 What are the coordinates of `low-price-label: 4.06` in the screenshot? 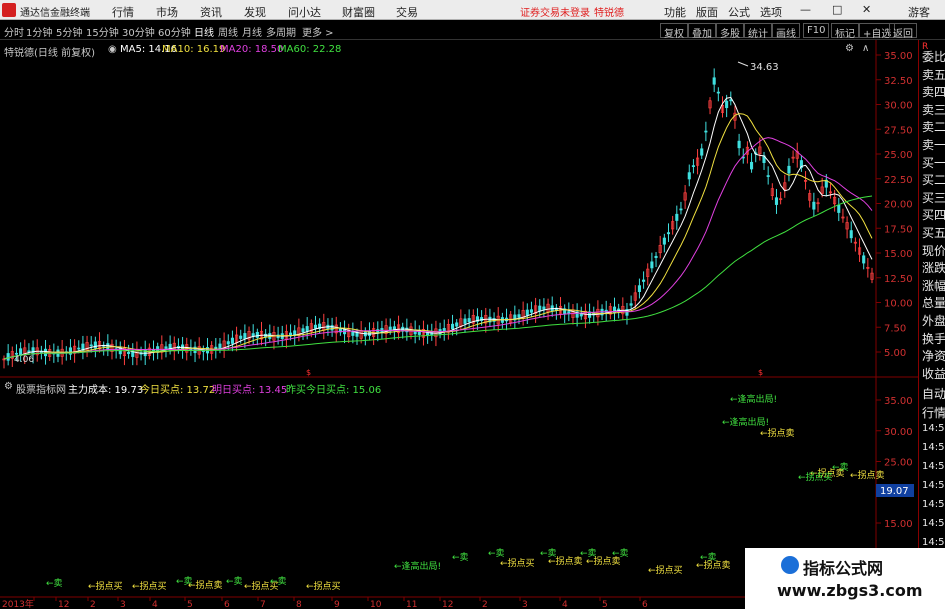 It's located at (24, 360).